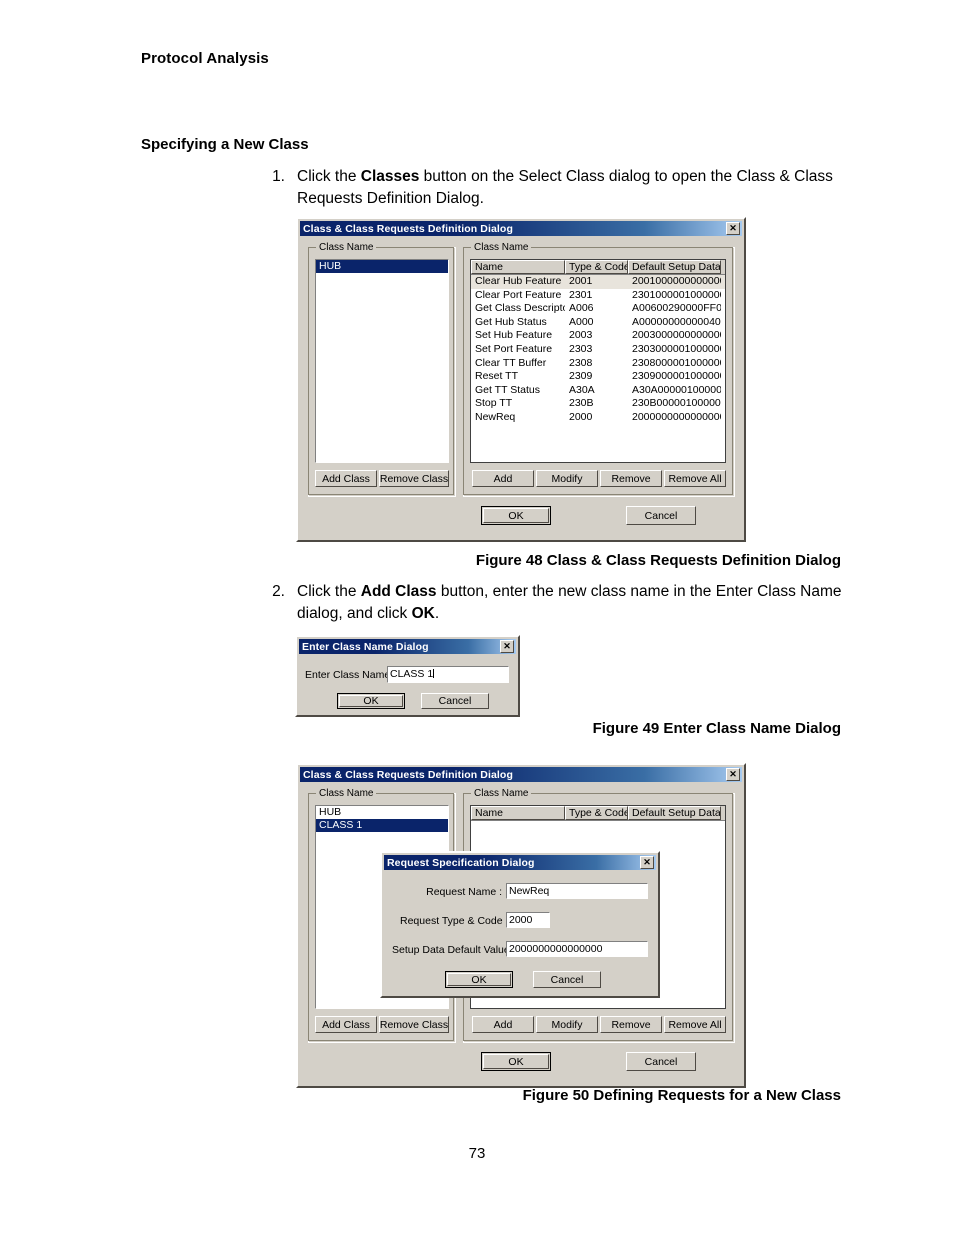 This screenshot has width=954, height=1235. Describe the element at coordinates (716, 728) in the screenshot. I see `figure-caption-49: Figure 49 Enter Class Name Dialog` at that location.